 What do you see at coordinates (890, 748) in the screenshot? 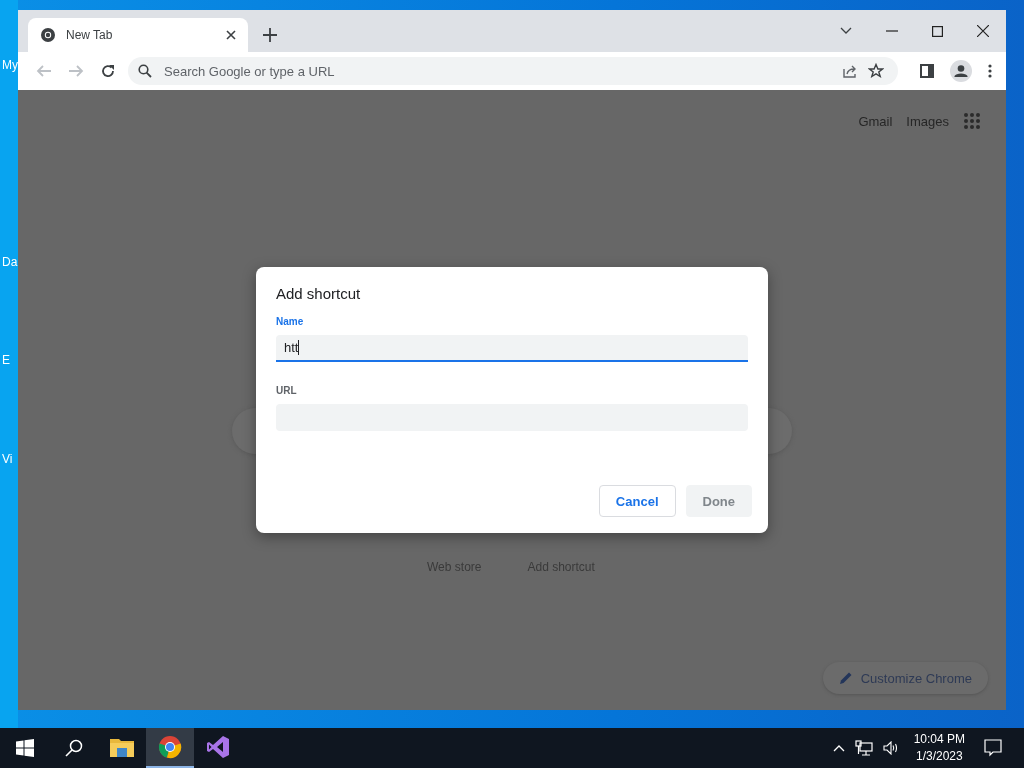
I see `speaker-icon` at bounding box center [890, 748].